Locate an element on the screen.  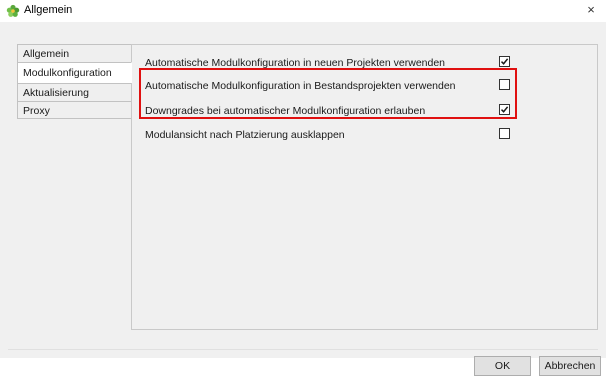
checkbox-new-projects is located at coordinates (504, 61).